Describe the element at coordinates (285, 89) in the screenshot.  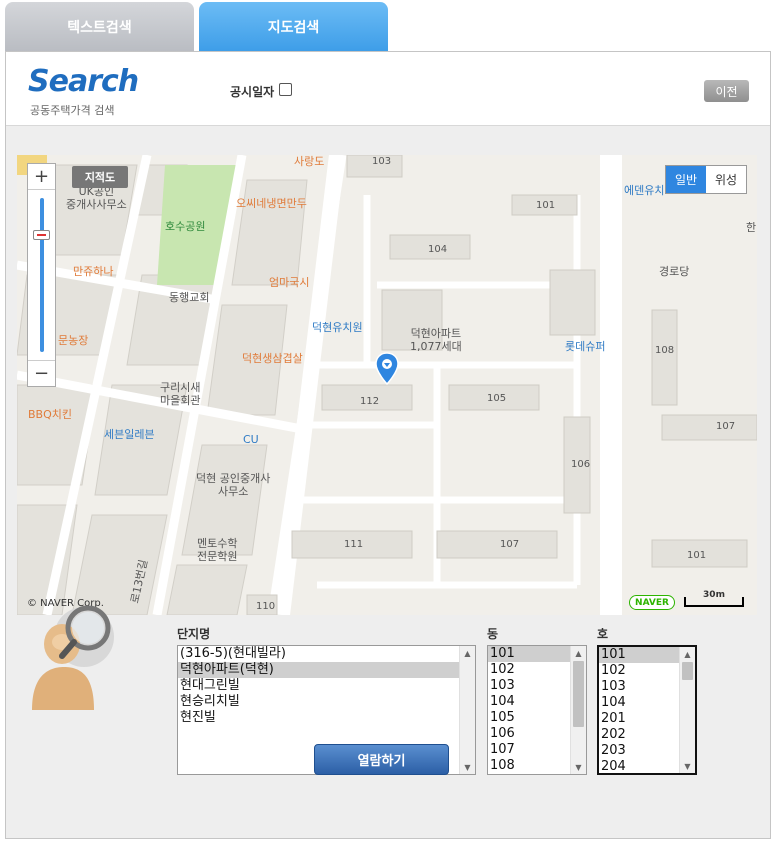
I see `public-date-checkbox` at that location.